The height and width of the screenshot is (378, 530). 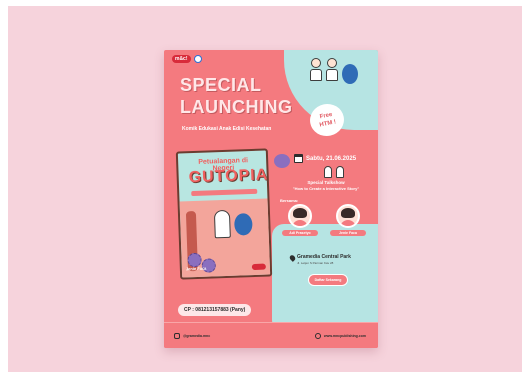 What do you see at coordinates (331, 158) in the screenshot?
I see `date-text: Sabtu, 21.06.2025` at bounding box center [331, 158].